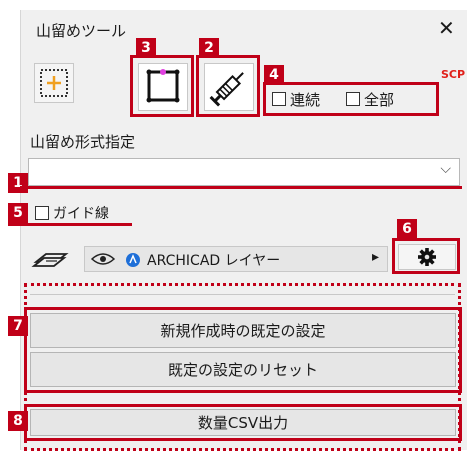 Image resolution: width=469 pixels, height=455 pixels. Describe the element at coordinates (242, 294) in the screenshot. I see `separator` at that location.